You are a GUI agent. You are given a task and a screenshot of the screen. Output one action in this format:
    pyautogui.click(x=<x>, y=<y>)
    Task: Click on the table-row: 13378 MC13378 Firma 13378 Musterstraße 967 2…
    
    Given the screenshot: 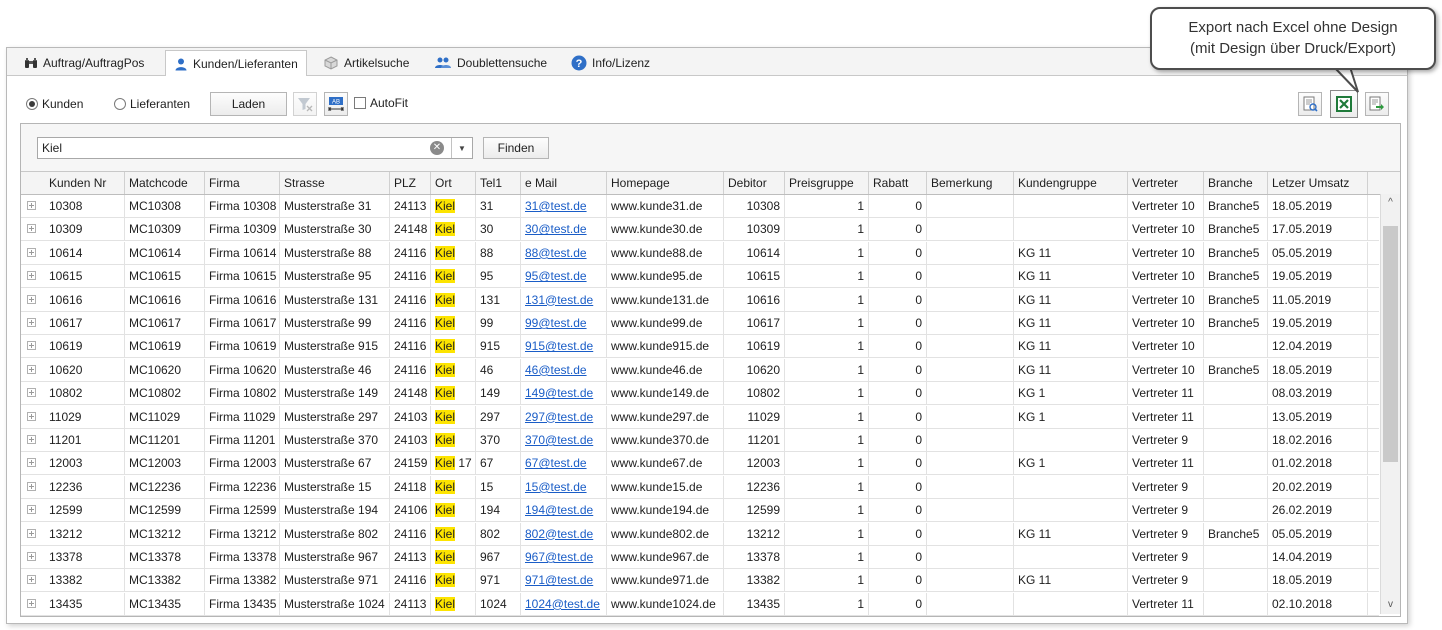 What is the action you would take?
    pyautogui.click(x=700, y=557)
    